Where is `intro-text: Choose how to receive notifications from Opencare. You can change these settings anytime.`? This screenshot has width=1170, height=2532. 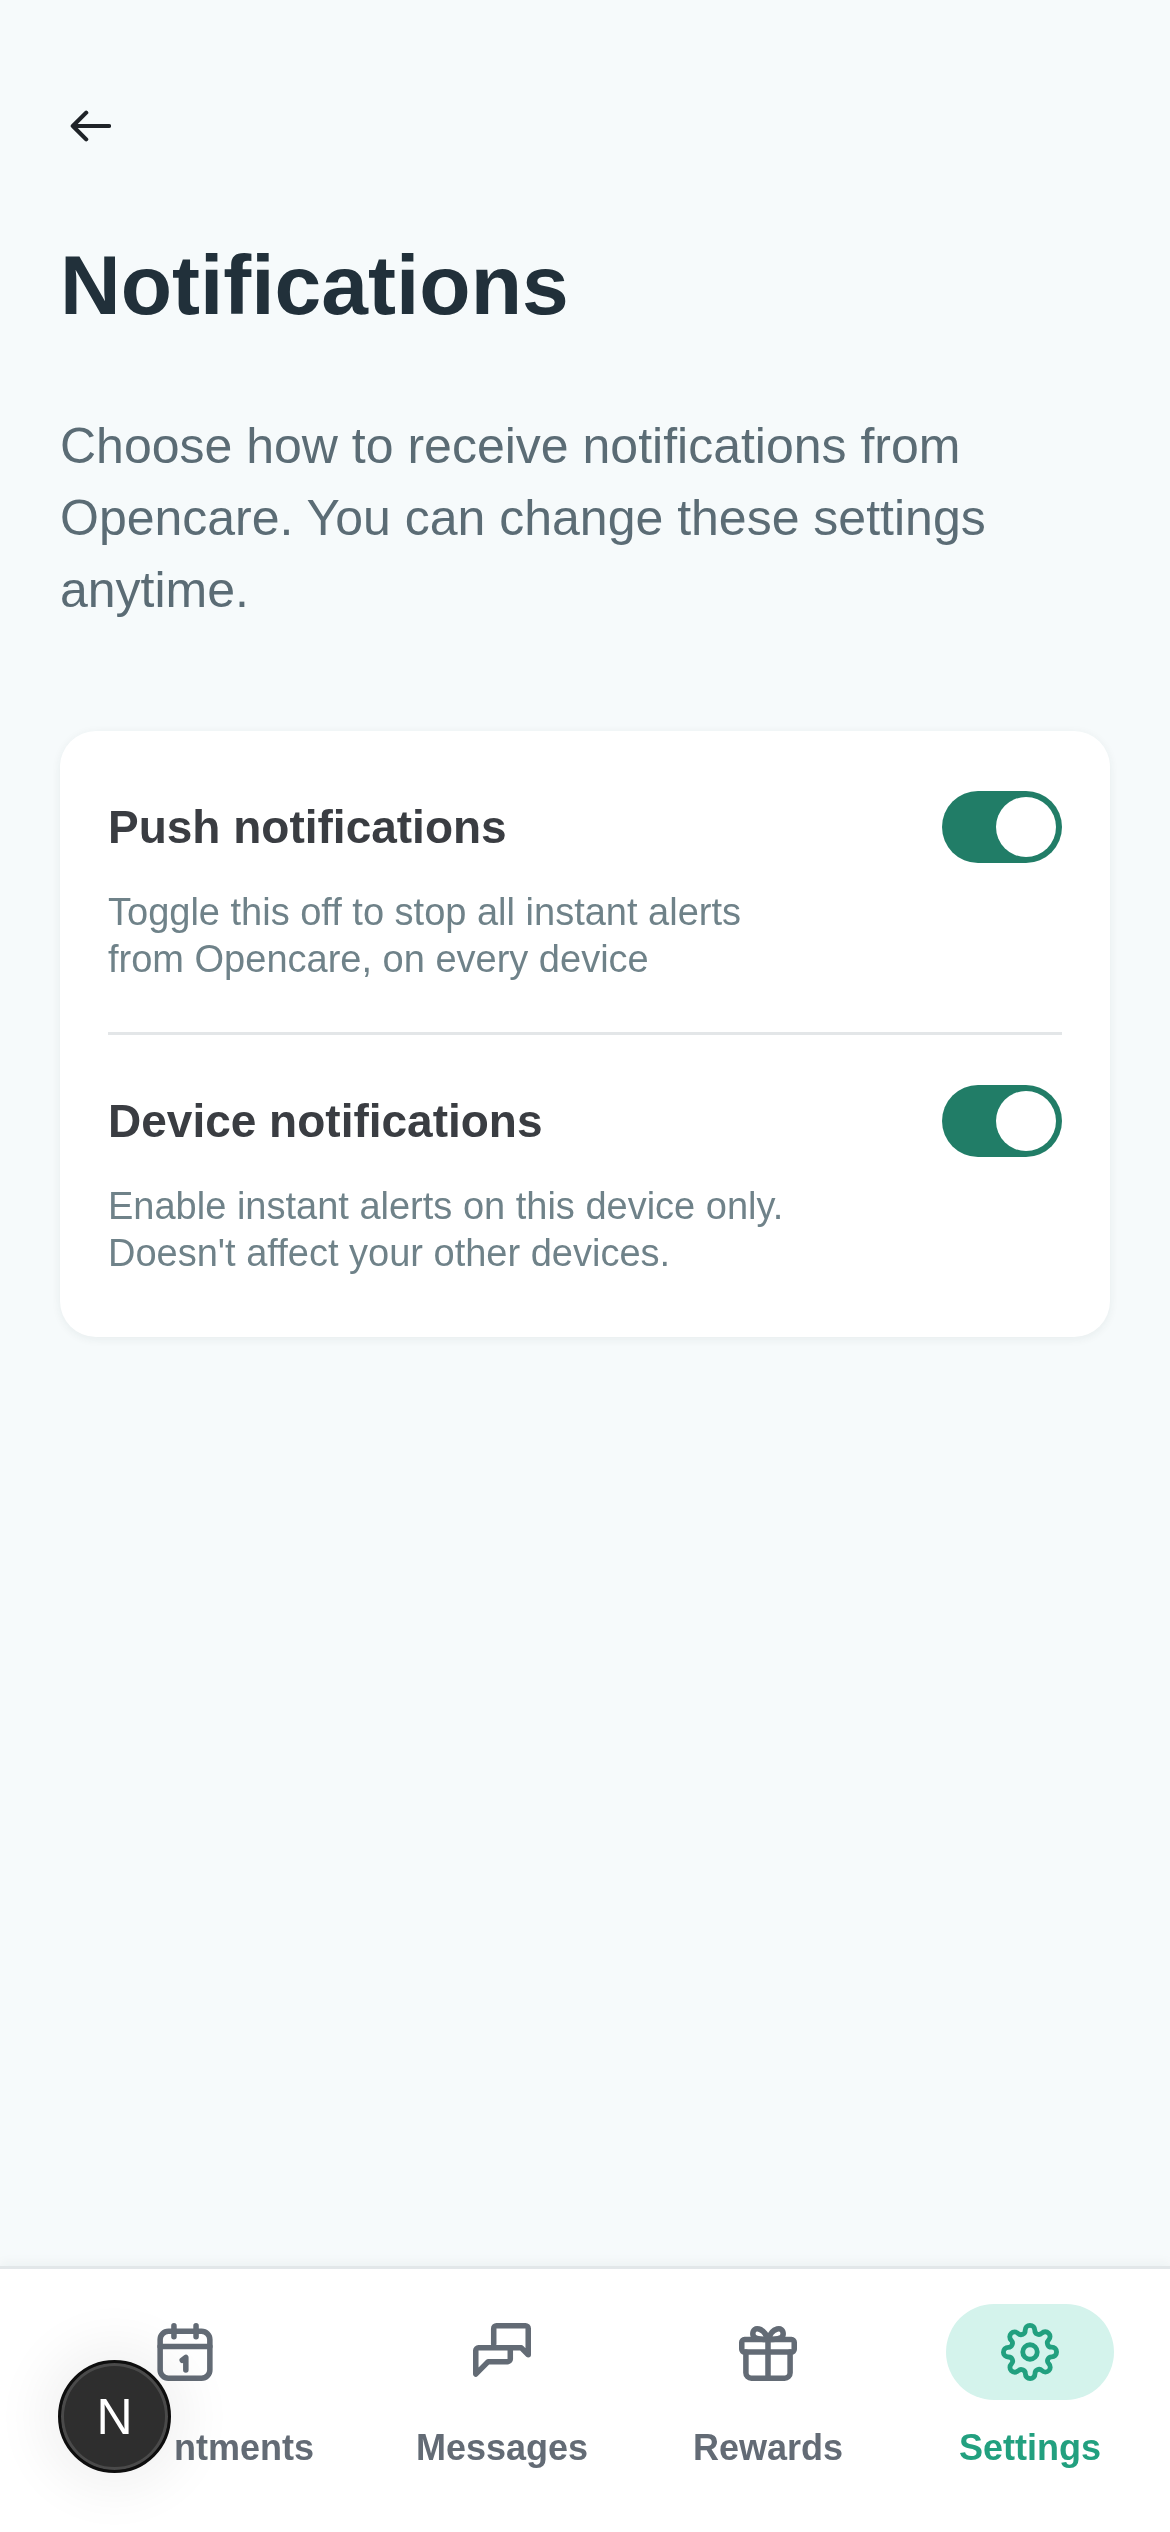
intro-text: Choose how to receive notifications from Opencare. You can change these settings anytime. is located at coordinates (523, 518).